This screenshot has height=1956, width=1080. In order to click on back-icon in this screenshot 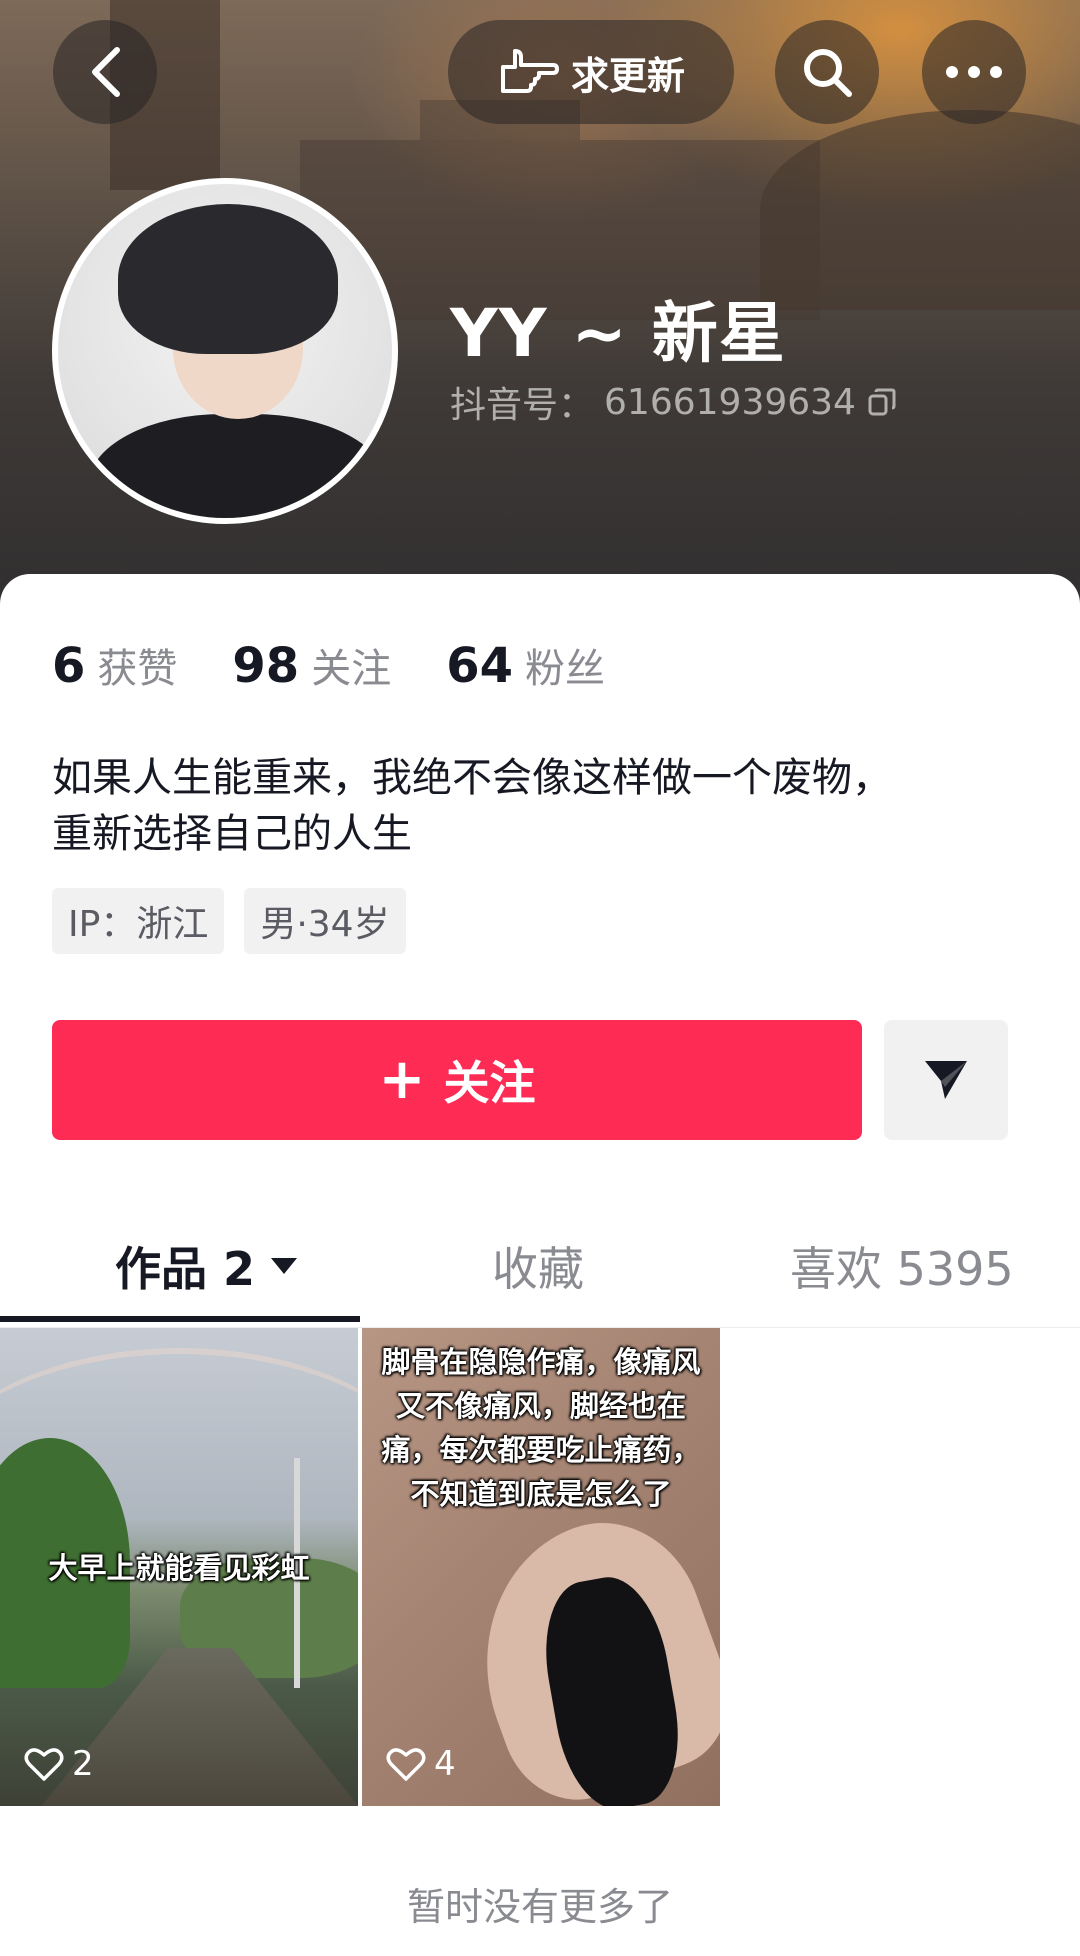, I will do `click(106, 72)`.